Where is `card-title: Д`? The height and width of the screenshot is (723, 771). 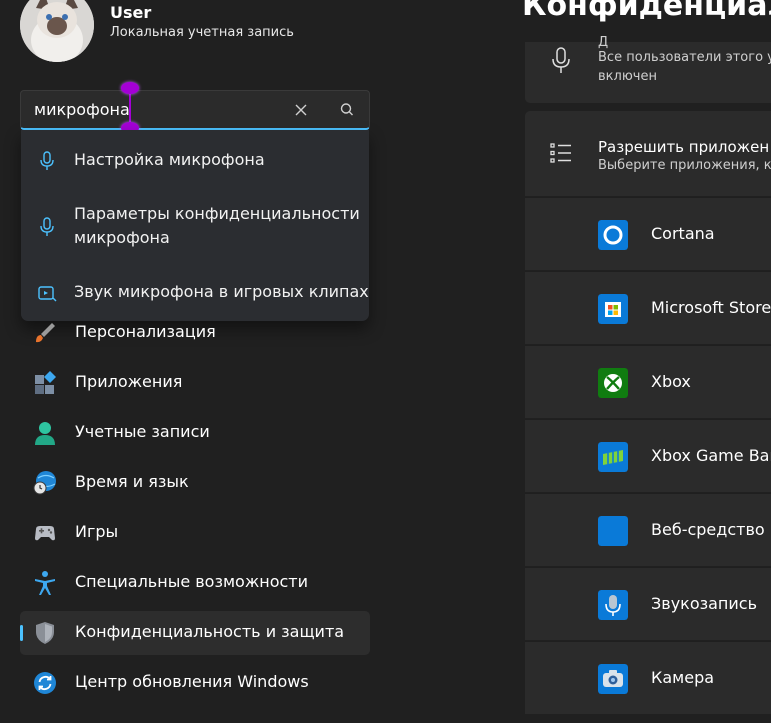
card-title: Д is located at coordinates (603, 42).